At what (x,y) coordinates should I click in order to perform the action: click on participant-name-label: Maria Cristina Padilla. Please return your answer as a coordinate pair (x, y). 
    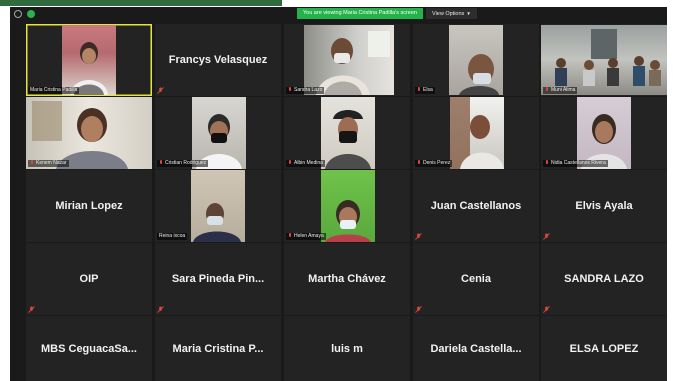
    Looking at the image, I should click on (54, 90).